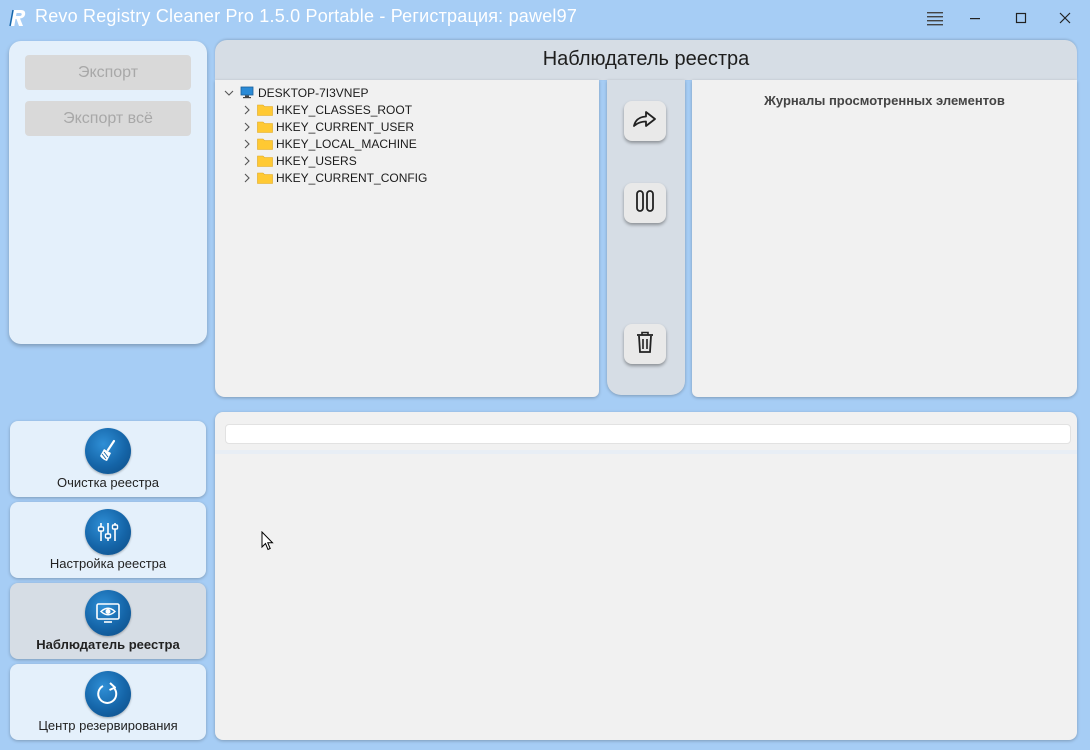 The height and width of the screenshot is (750, 1090). I want to click on tree-item-hkcu: HKEY_CURRENT_USER, so click(327, 126).